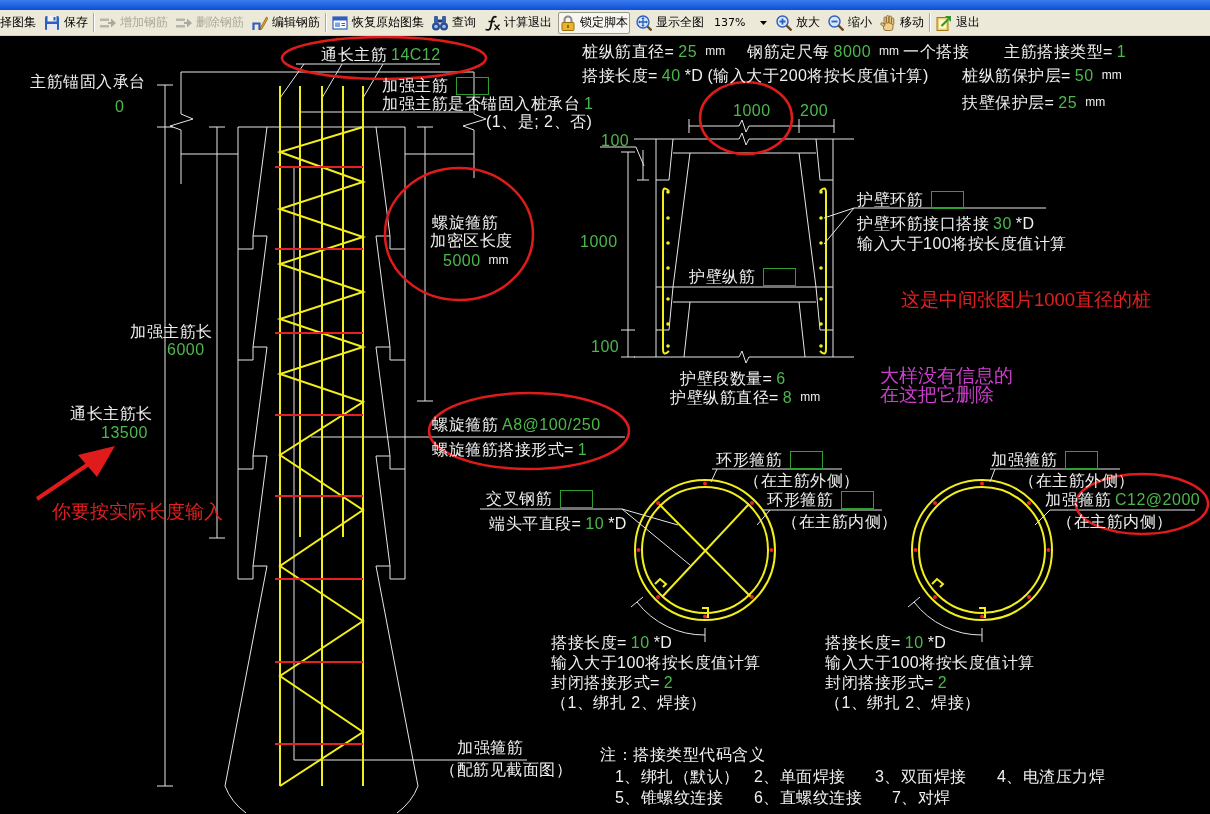 This screenshot has height=814, width=1210. Describe the element at coordinates (840, 521) in the screenshot. I see `parameter-label: （在主筋内侧）` at that location.